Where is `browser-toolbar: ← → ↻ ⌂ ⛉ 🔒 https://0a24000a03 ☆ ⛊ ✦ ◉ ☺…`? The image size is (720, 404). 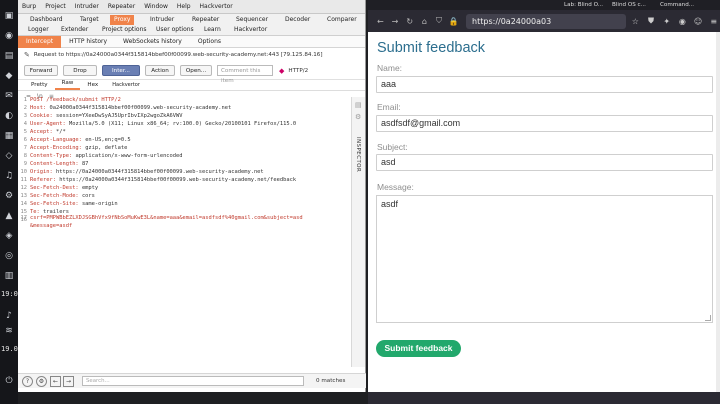 browser-toolbar: ← → ↻ ⌂ ⛉ 🔒 https://0a24000a03 ☆ ⛊ ✦ ◉ ☺… is located at coordinates (544, 21).